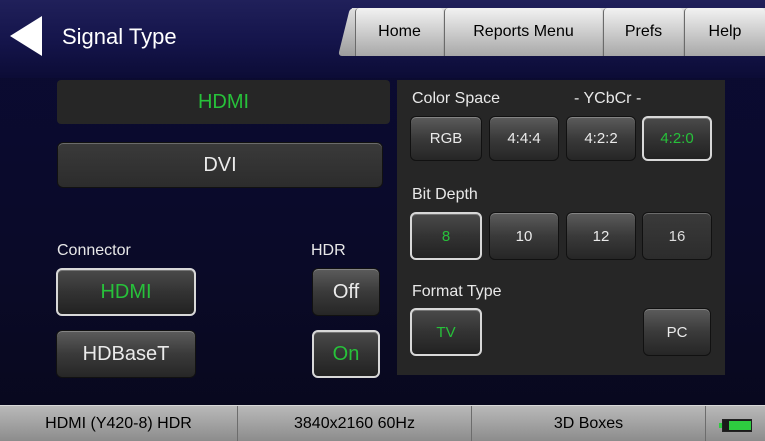 The width and height of the screenshot is (765, 441). Describe the element at coordinates (220, 165) in the screenshot. I see `dvi-button: DVI` at that location.